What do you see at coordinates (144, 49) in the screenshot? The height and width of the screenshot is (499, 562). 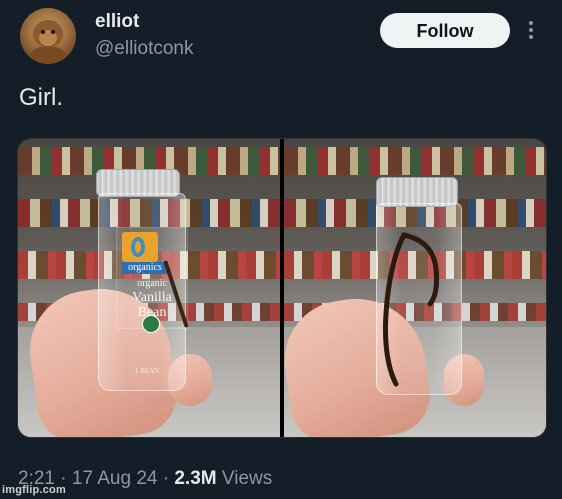 I see `author-handle: @elliotconk` at bounding box center [144, 49].